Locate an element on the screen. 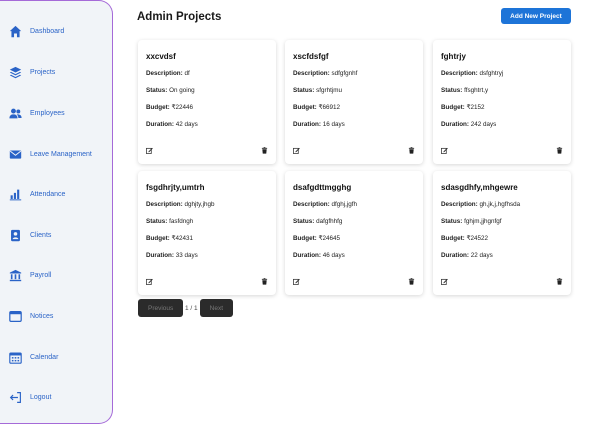 This screenshot has height=426, width=602. sidebar-item-label: Payroll is located at coordinates (41, 275).